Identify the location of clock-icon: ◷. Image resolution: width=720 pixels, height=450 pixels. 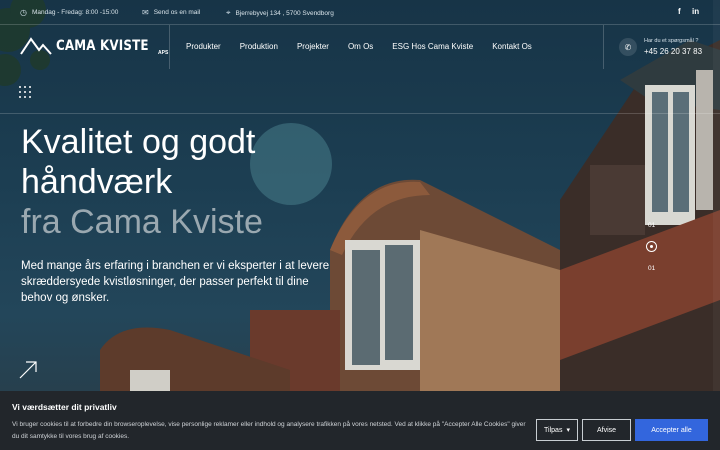
(23, 12).